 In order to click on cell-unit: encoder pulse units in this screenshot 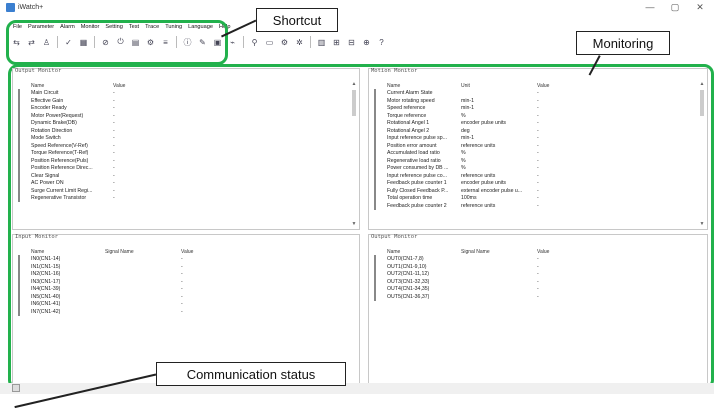, I will do `click(483, 183)`.